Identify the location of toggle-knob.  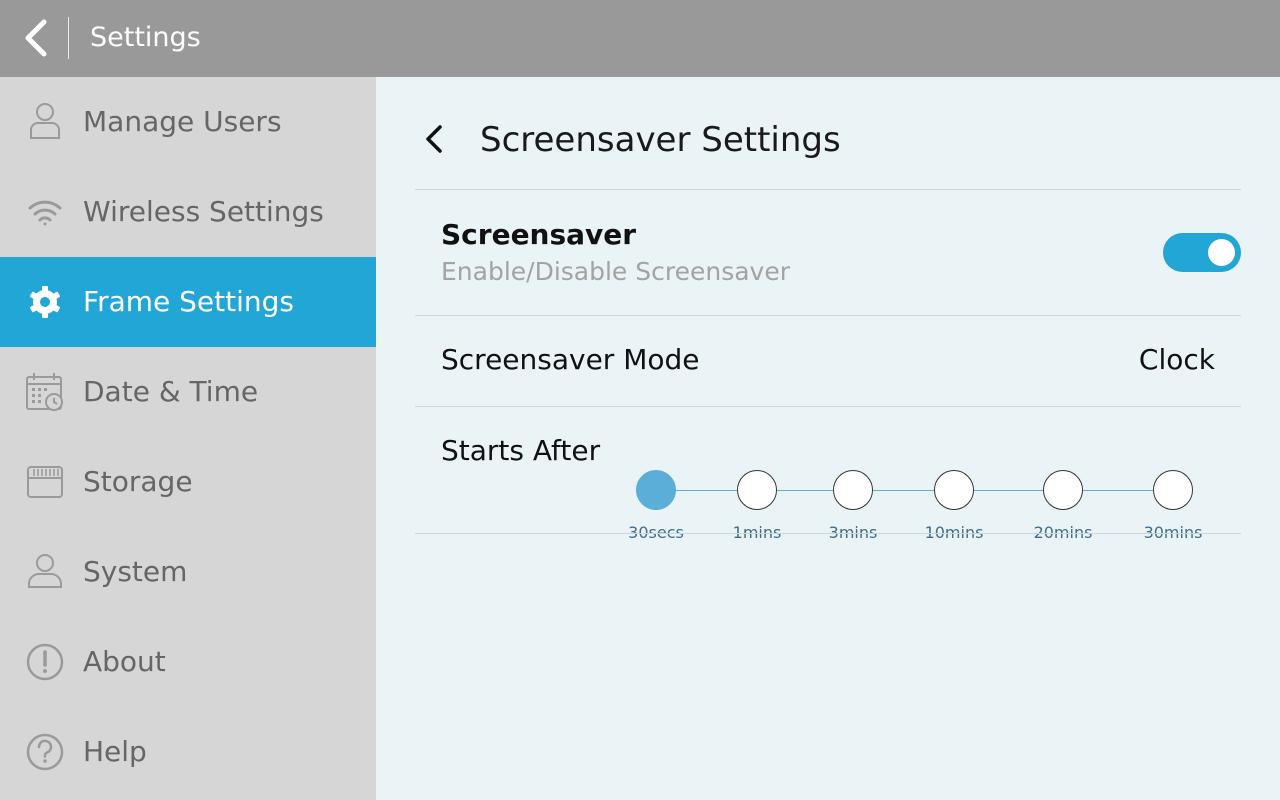
(1221, 252).